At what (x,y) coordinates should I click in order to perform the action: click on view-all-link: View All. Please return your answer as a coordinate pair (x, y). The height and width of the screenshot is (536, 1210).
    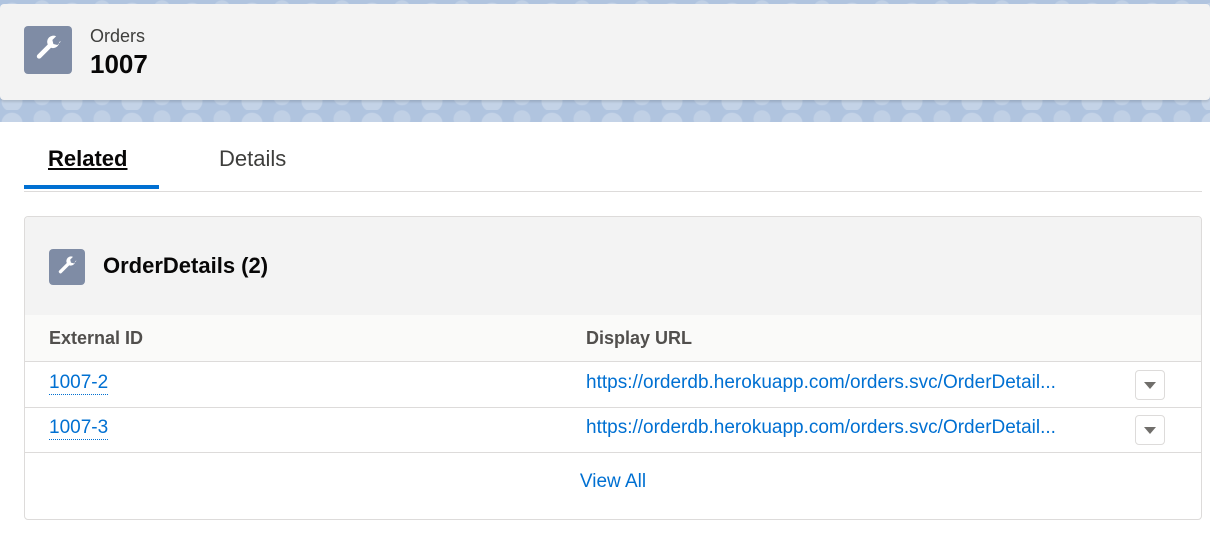
    Looking at the image, I should click on (613, 482).